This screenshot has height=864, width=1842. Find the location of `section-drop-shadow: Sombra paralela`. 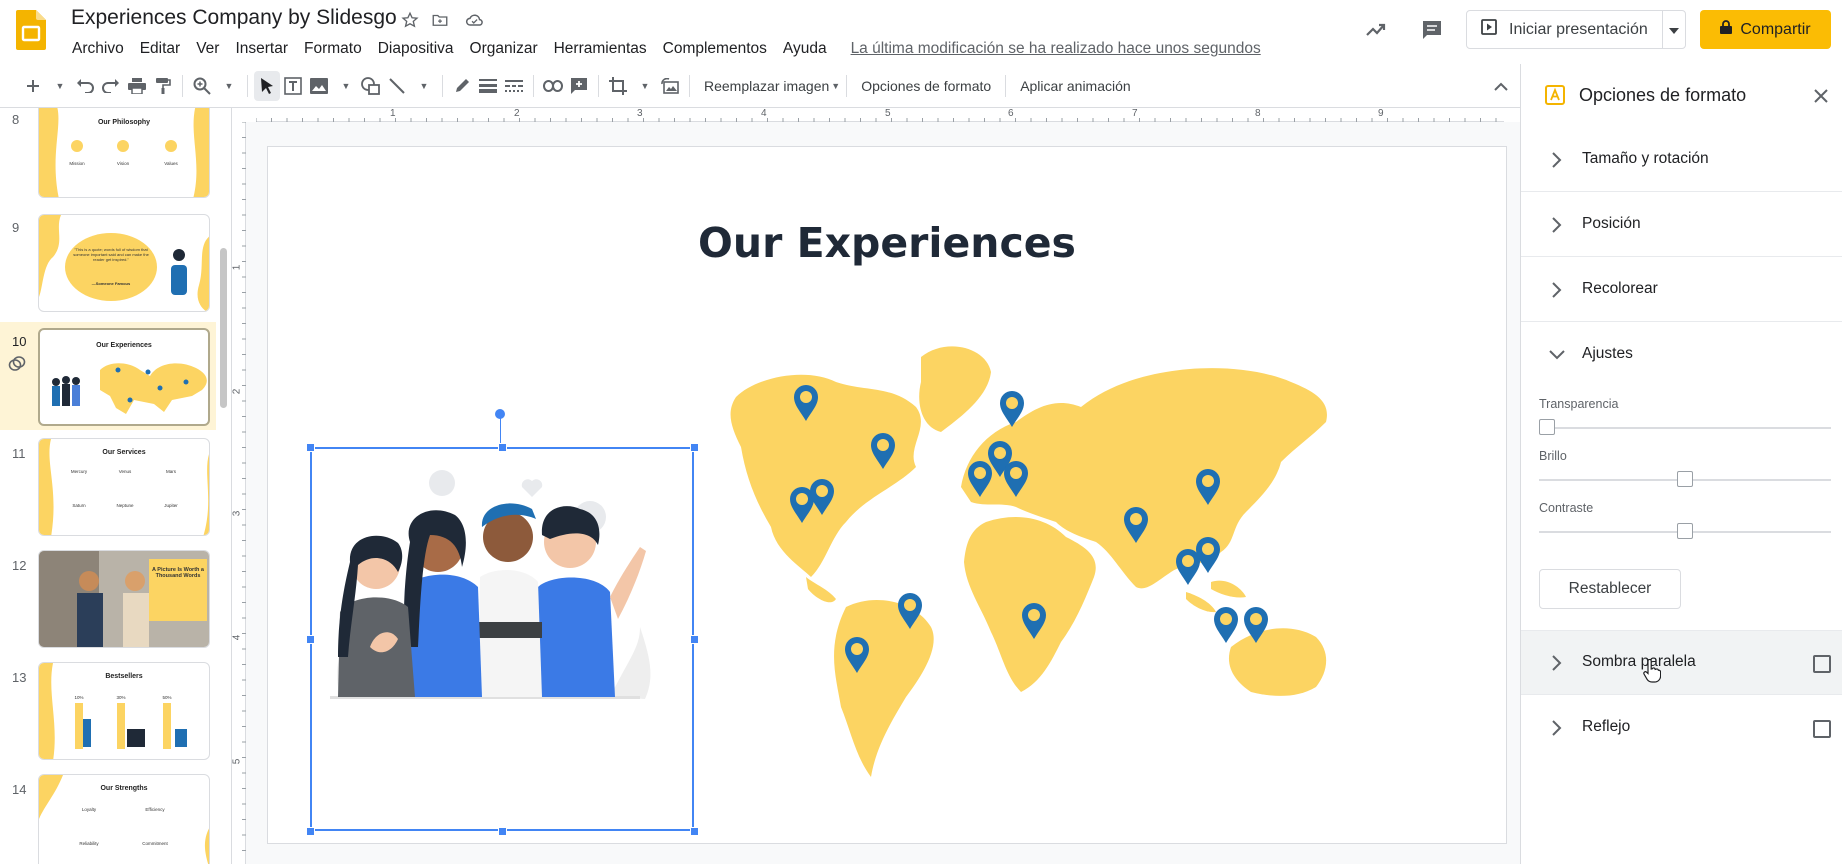

section-drop-shadow: Sombra paralela is located at coordinates (1681, 663).